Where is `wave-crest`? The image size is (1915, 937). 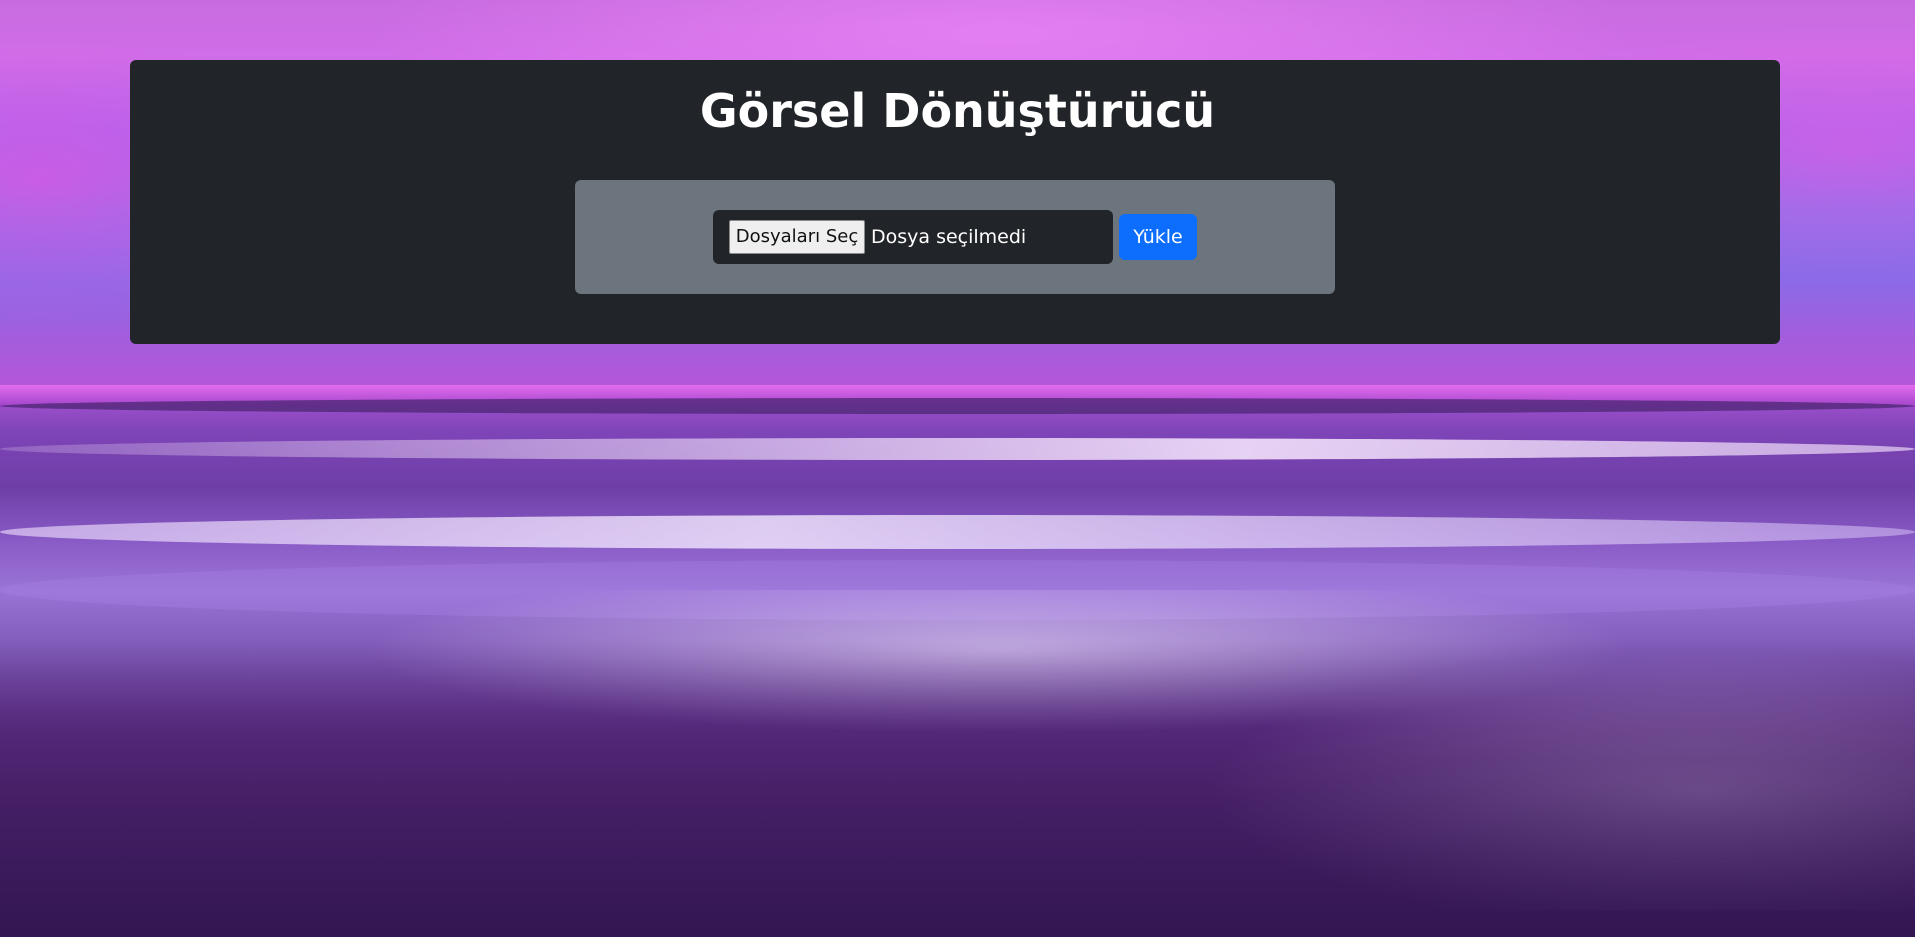
wave-crest is located at coordinates (957, 449).